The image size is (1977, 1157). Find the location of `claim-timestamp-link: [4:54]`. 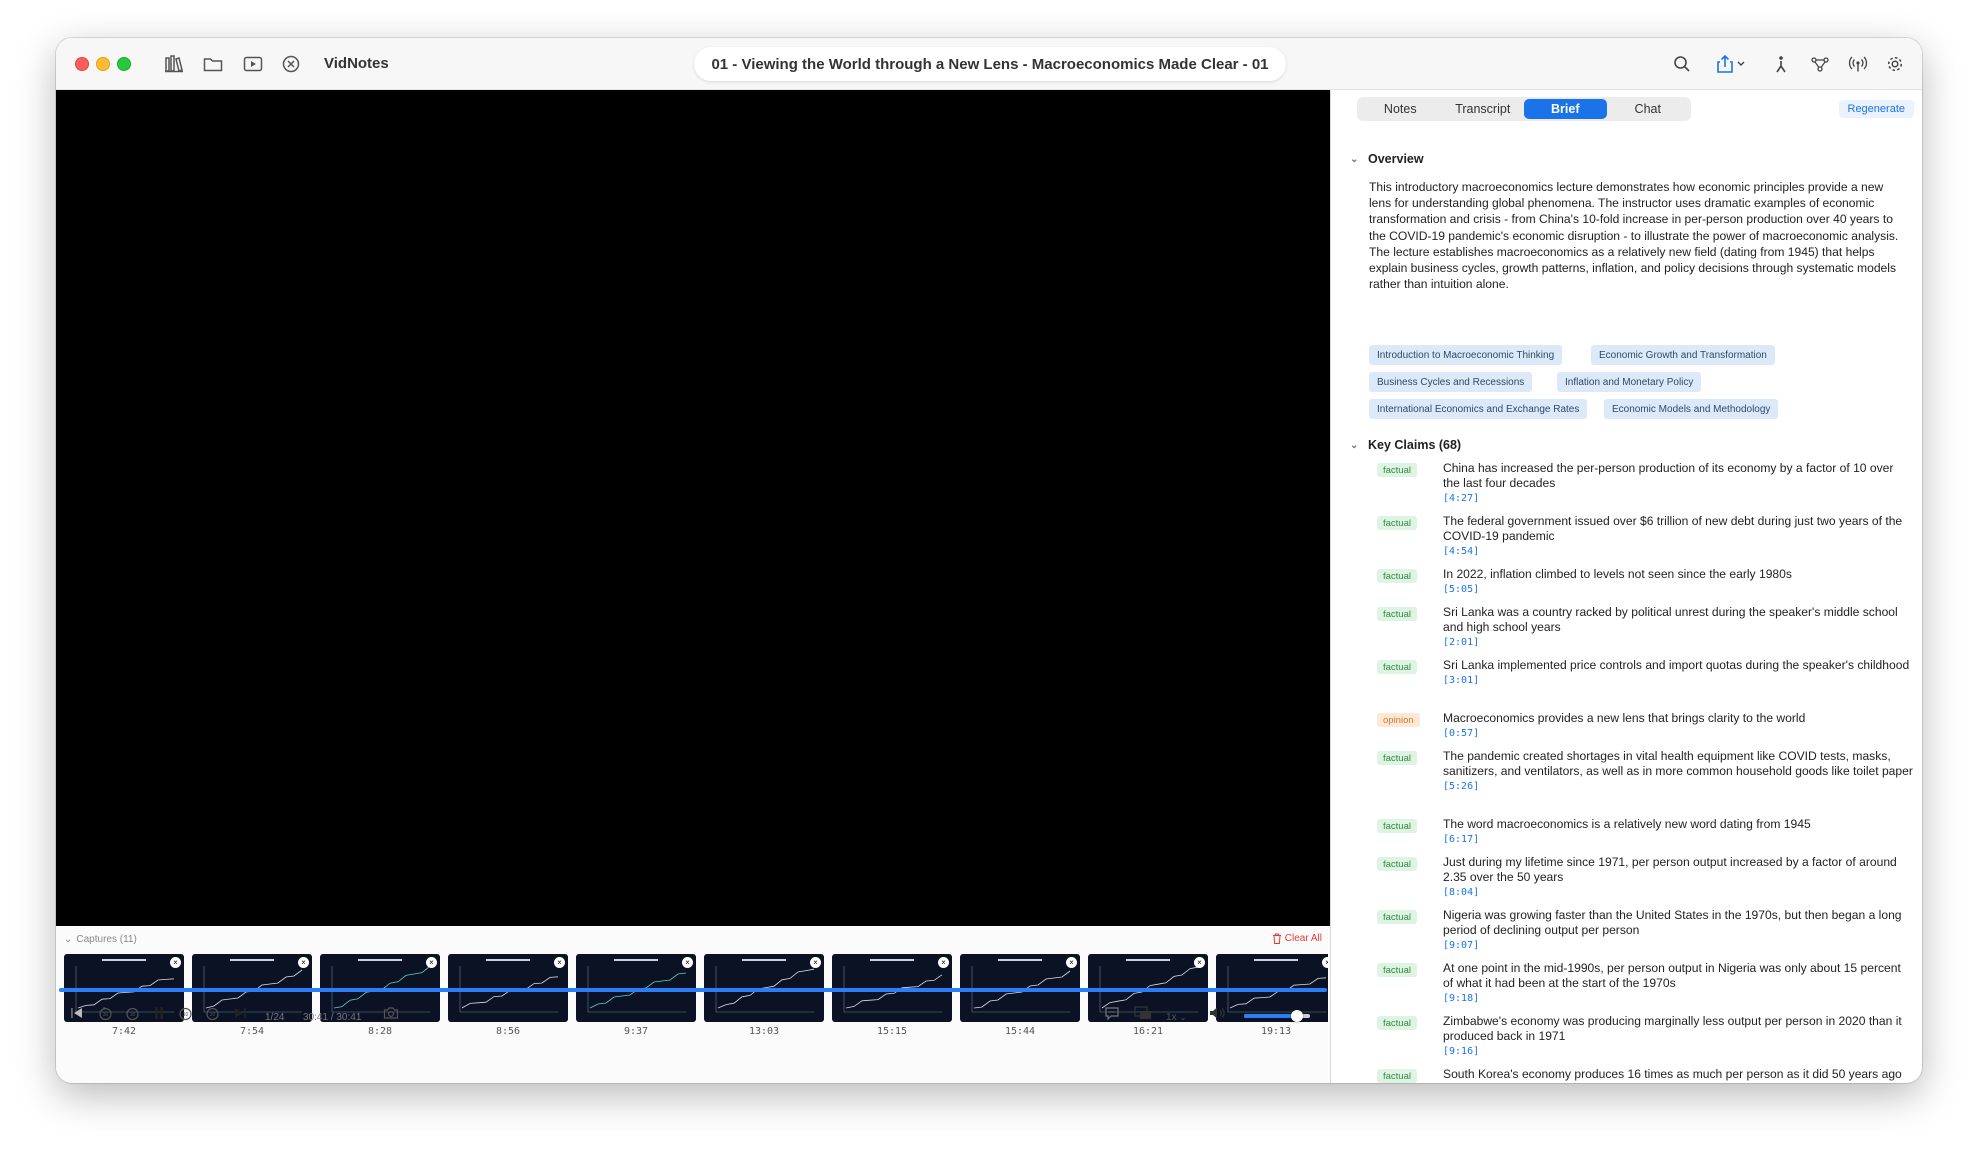

claim-timestamp-link: [4:54] is located at coordinates (1461, 551).